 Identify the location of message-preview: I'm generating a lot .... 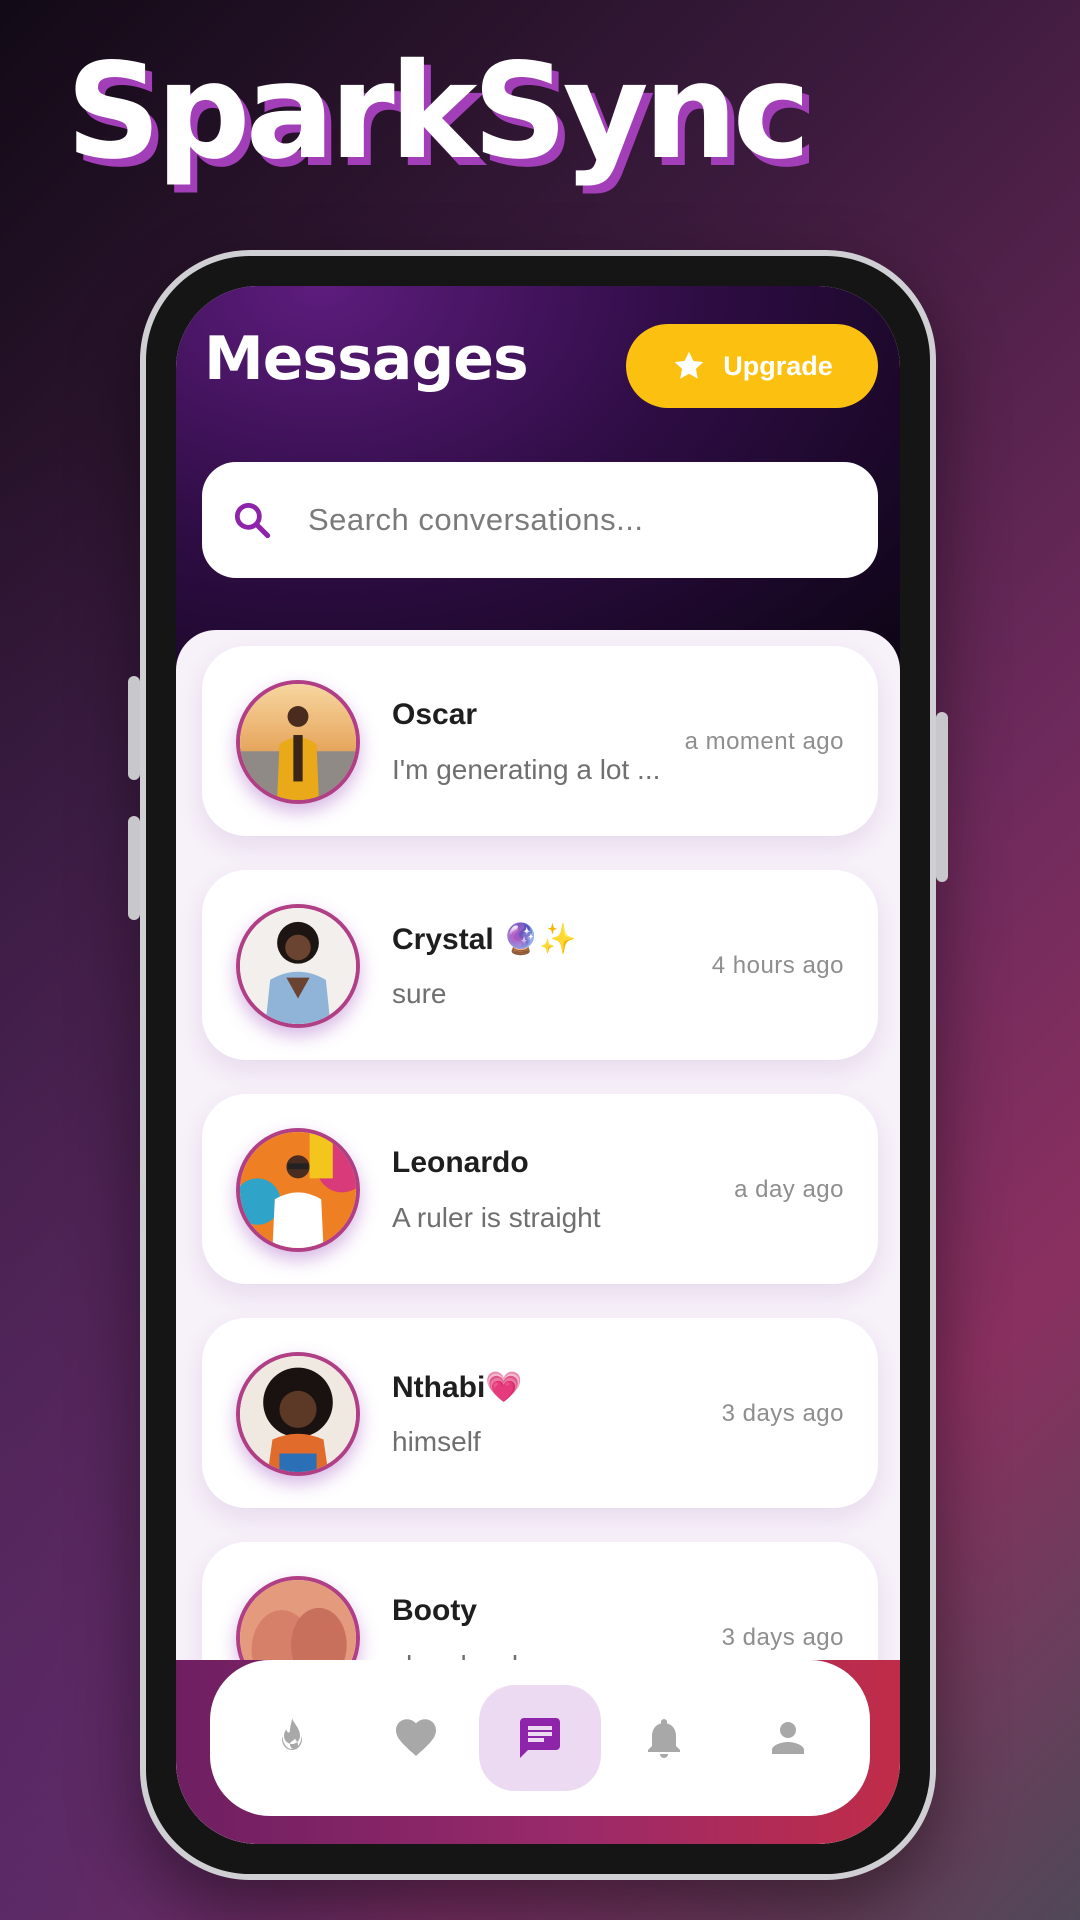
(526, 769).